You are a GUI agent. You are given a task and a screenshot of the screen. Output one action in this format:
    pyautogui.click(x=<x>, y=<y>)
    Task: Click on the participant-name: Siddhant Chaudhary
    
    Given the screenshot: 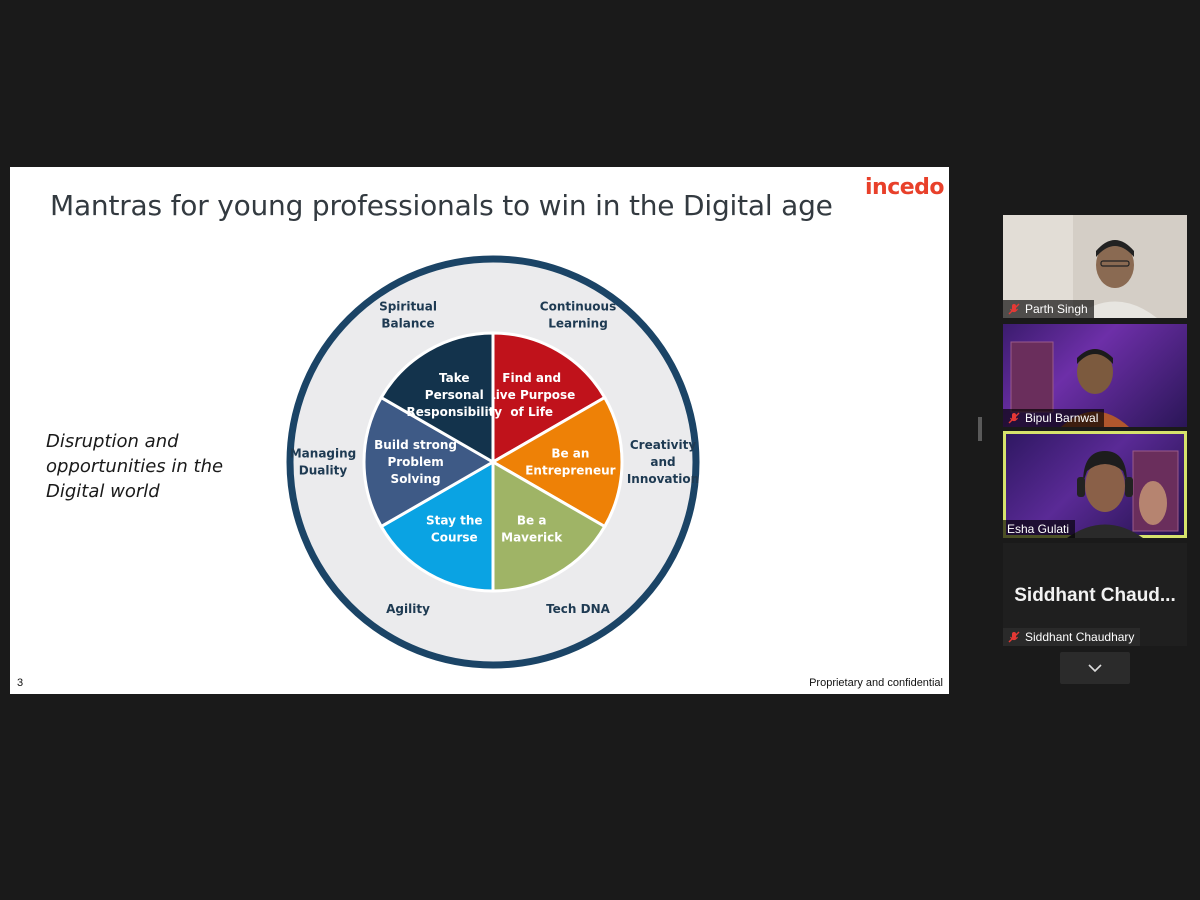 What is the action you would take?
    pyautogui.click(x=1080, y=637)
    